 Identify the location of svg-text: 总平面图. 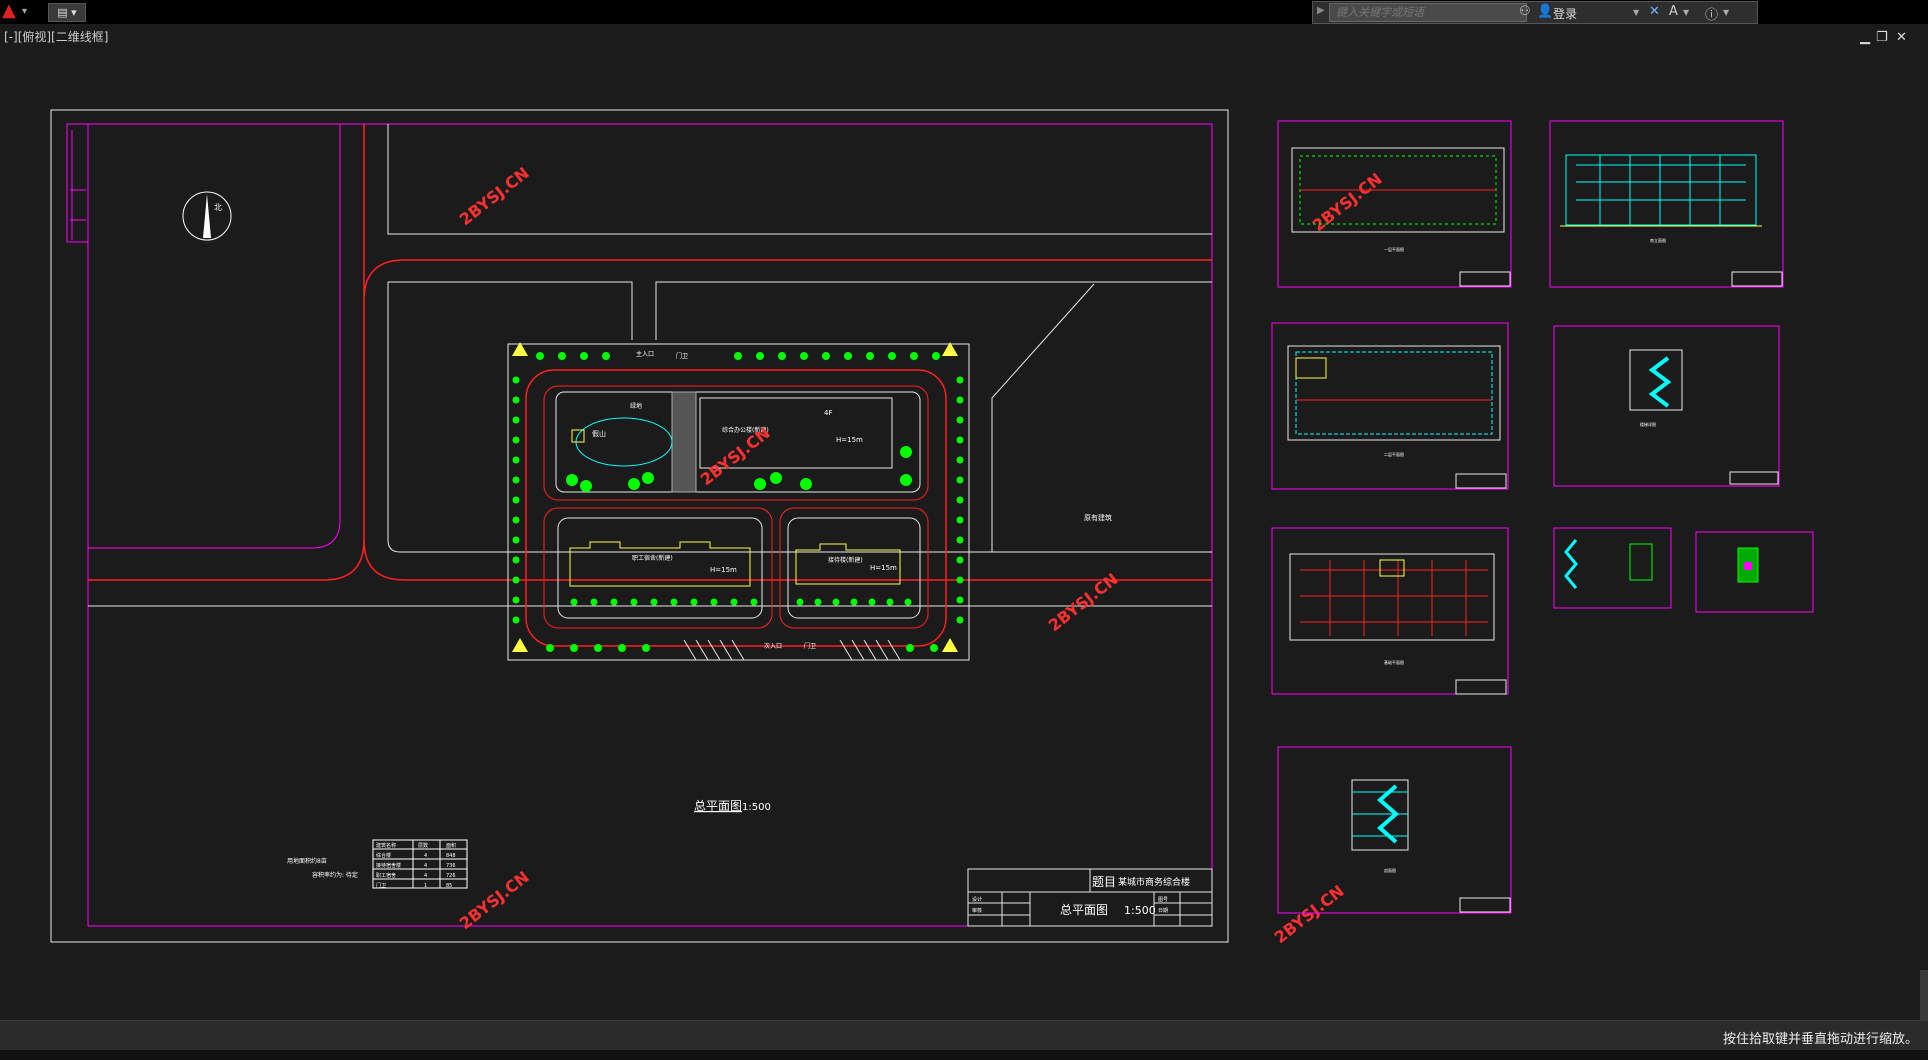
(1084, 910).